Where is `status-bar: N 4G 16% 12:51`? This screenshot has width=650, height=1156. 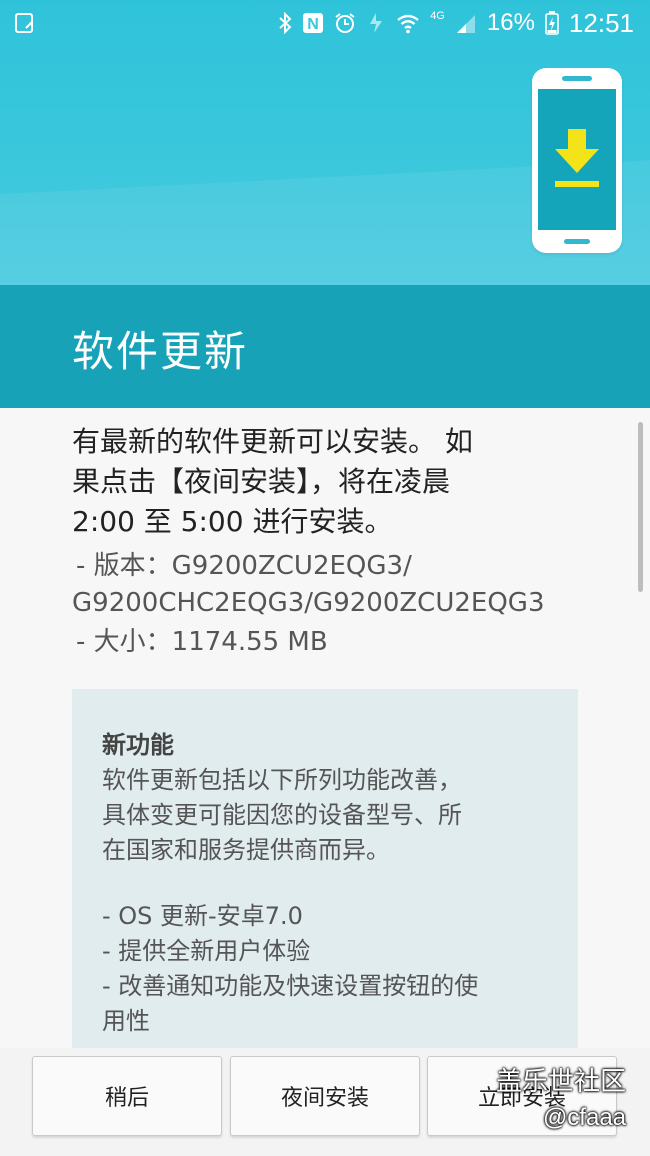
status-bar: N 4G 16% 12:51 is located at coordinates (325, 24).